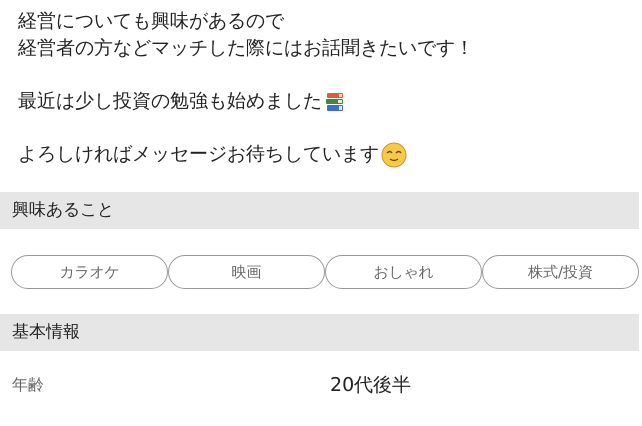 Image resolution: width=642 pixels, height=426 pixels. What do you see at coordinates (335, 101) in the screenshot?
I see `books-icon` at bounding box center [335, 101].